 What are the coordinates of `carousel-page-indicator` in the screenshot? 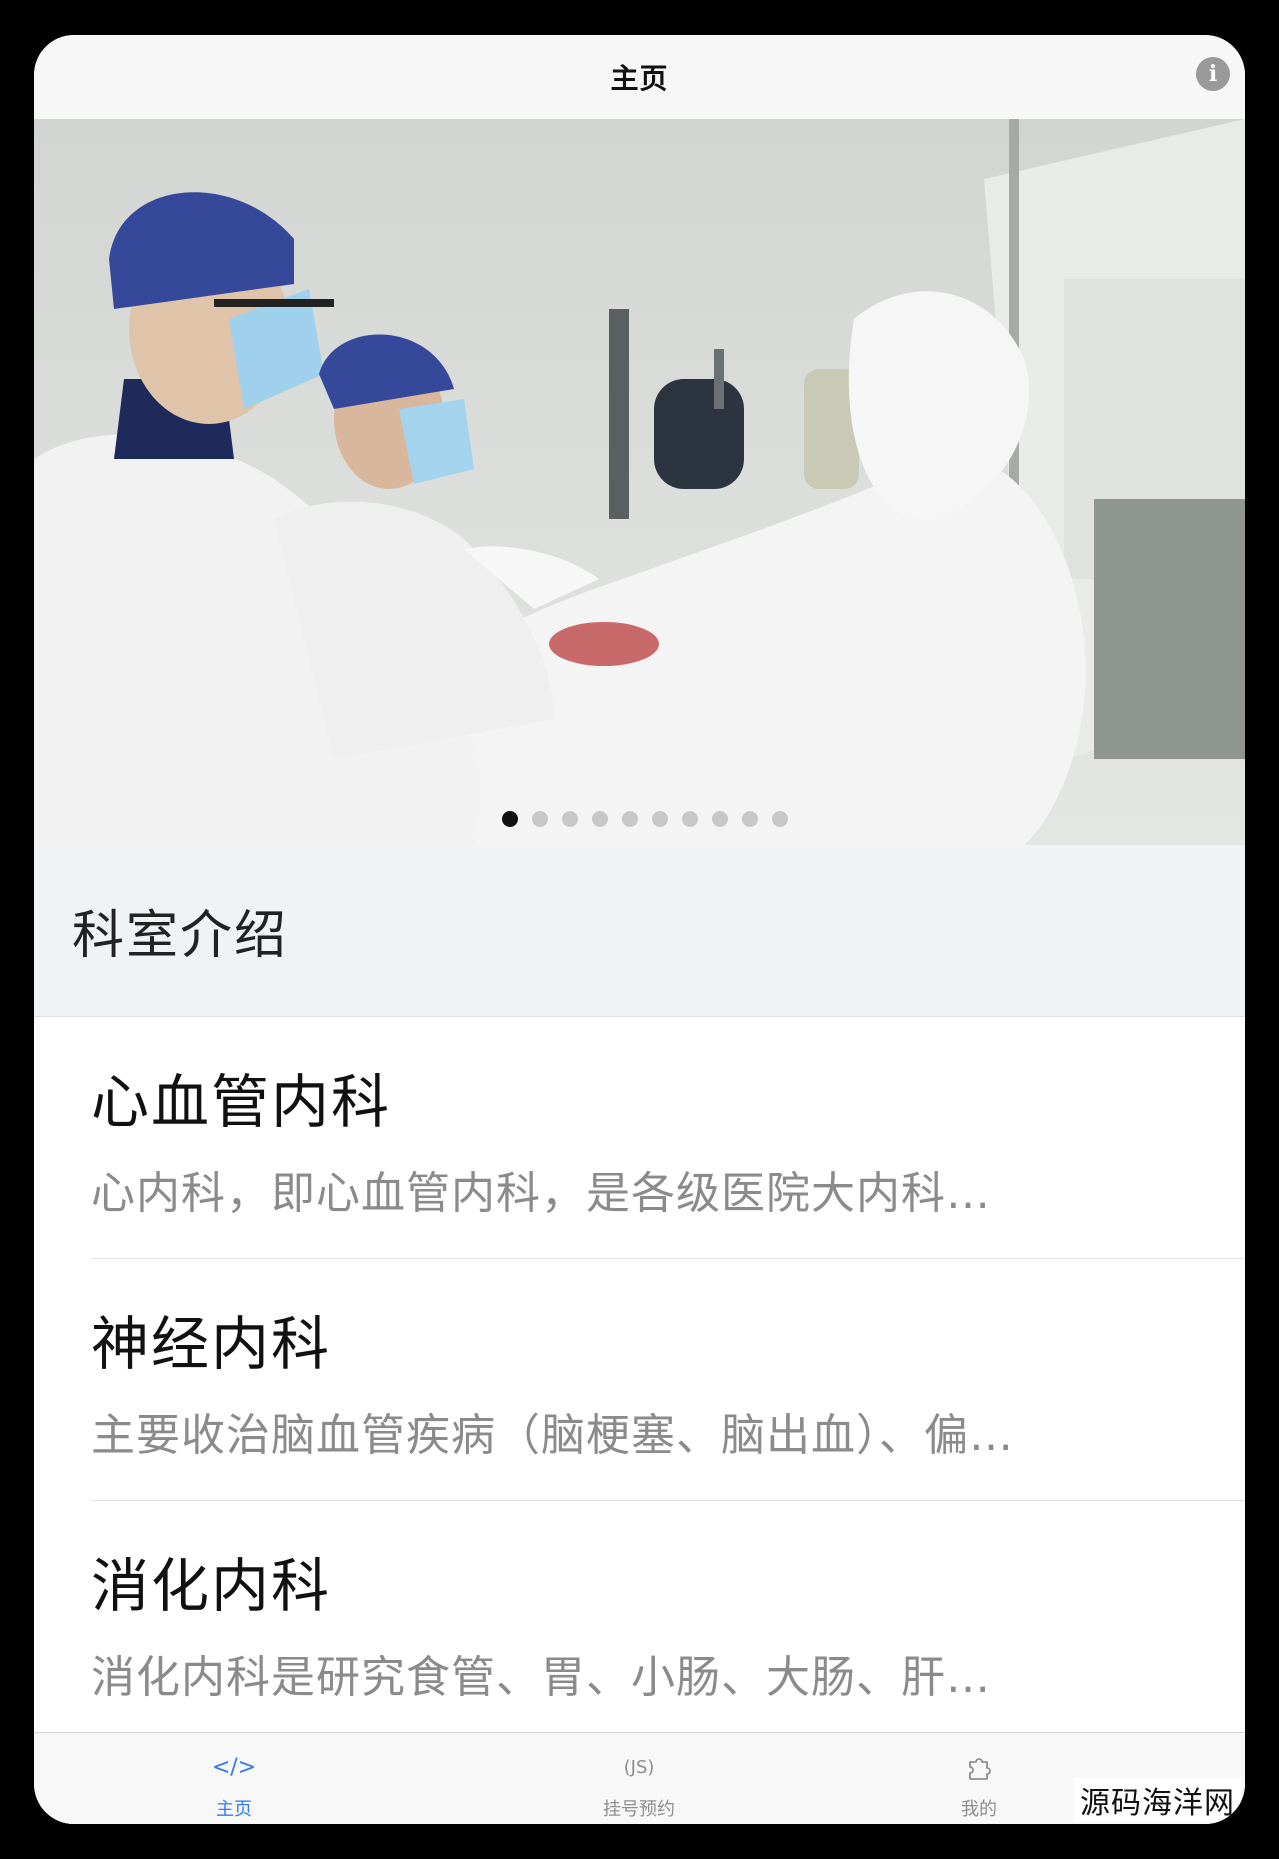 It's located at (639, 819).